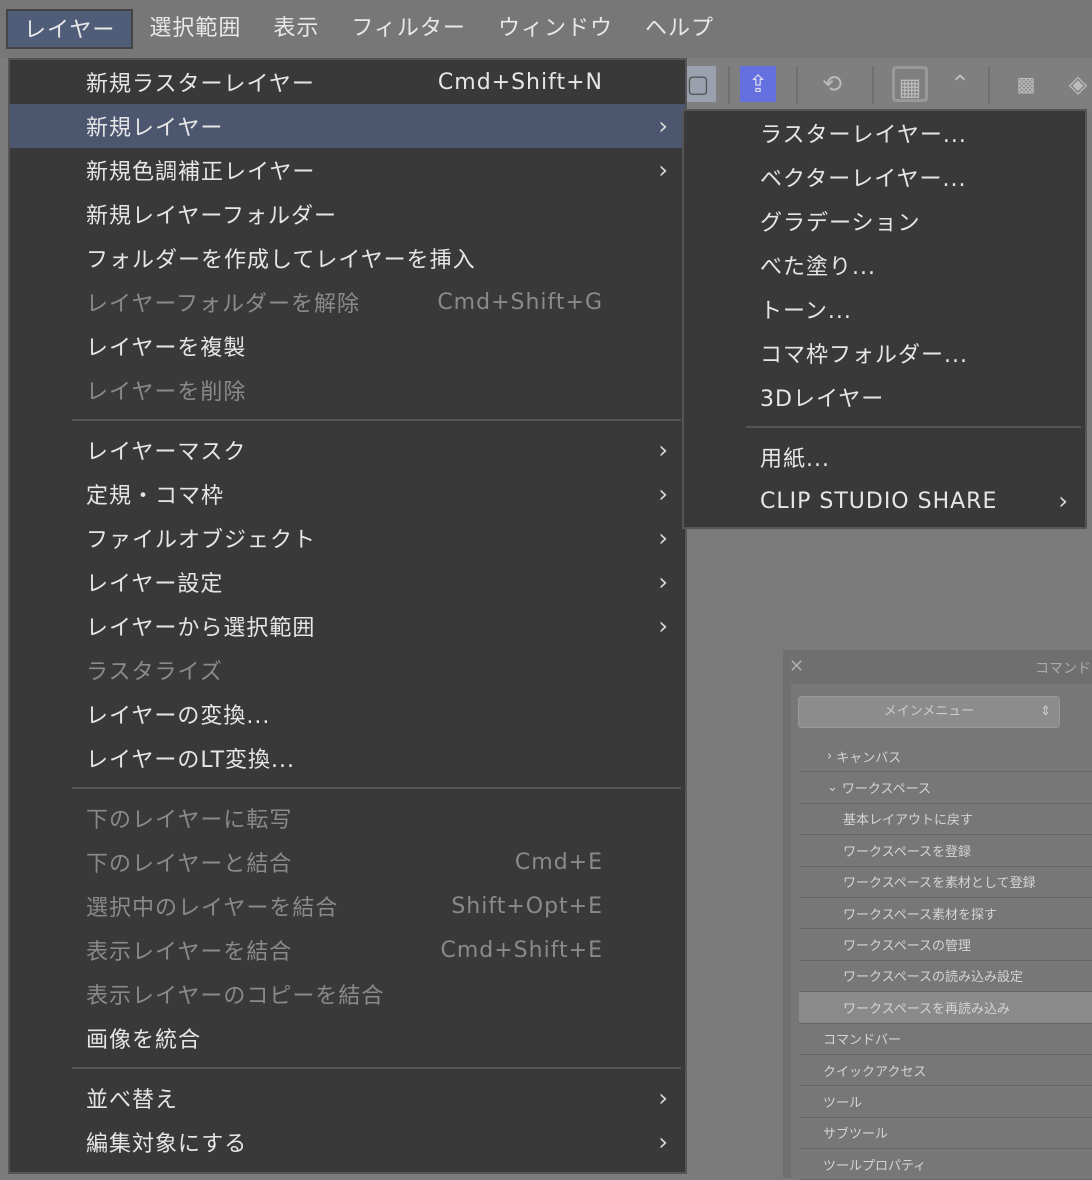  Describe the element at coordinates (347, 126) in the screenshot. I see `menu-item: 新規レイヤー ›` at that location.